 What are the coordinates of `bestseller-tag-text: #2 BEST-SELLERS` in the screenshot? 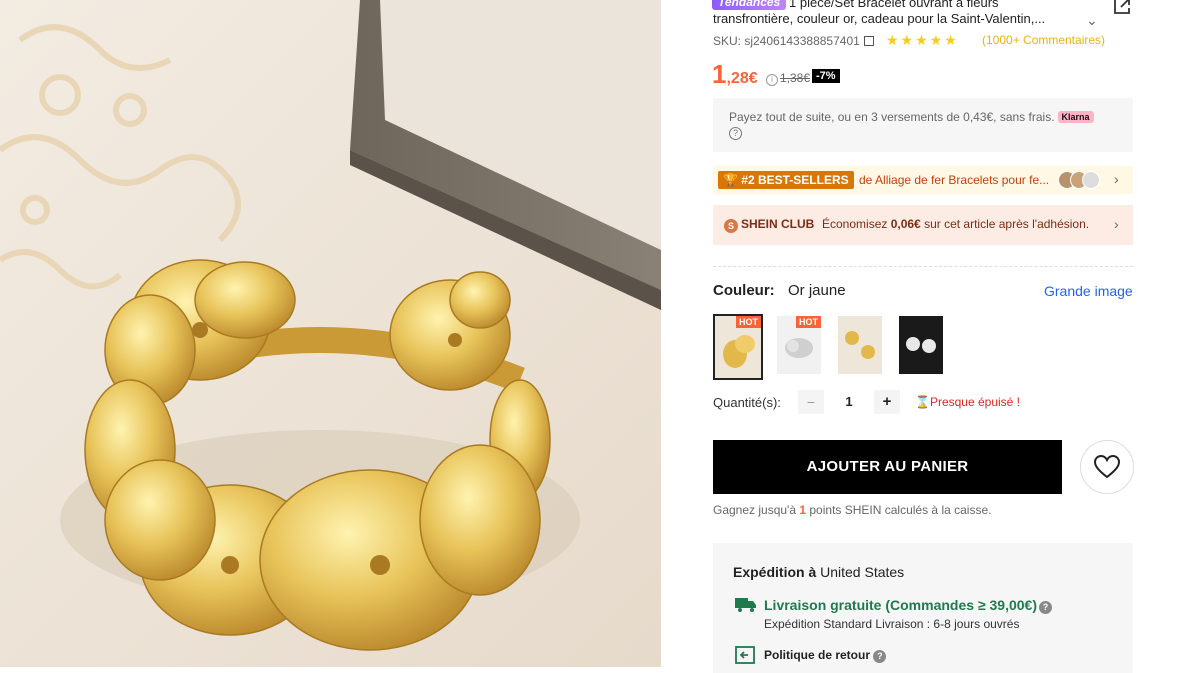 It's located at (795, 180).